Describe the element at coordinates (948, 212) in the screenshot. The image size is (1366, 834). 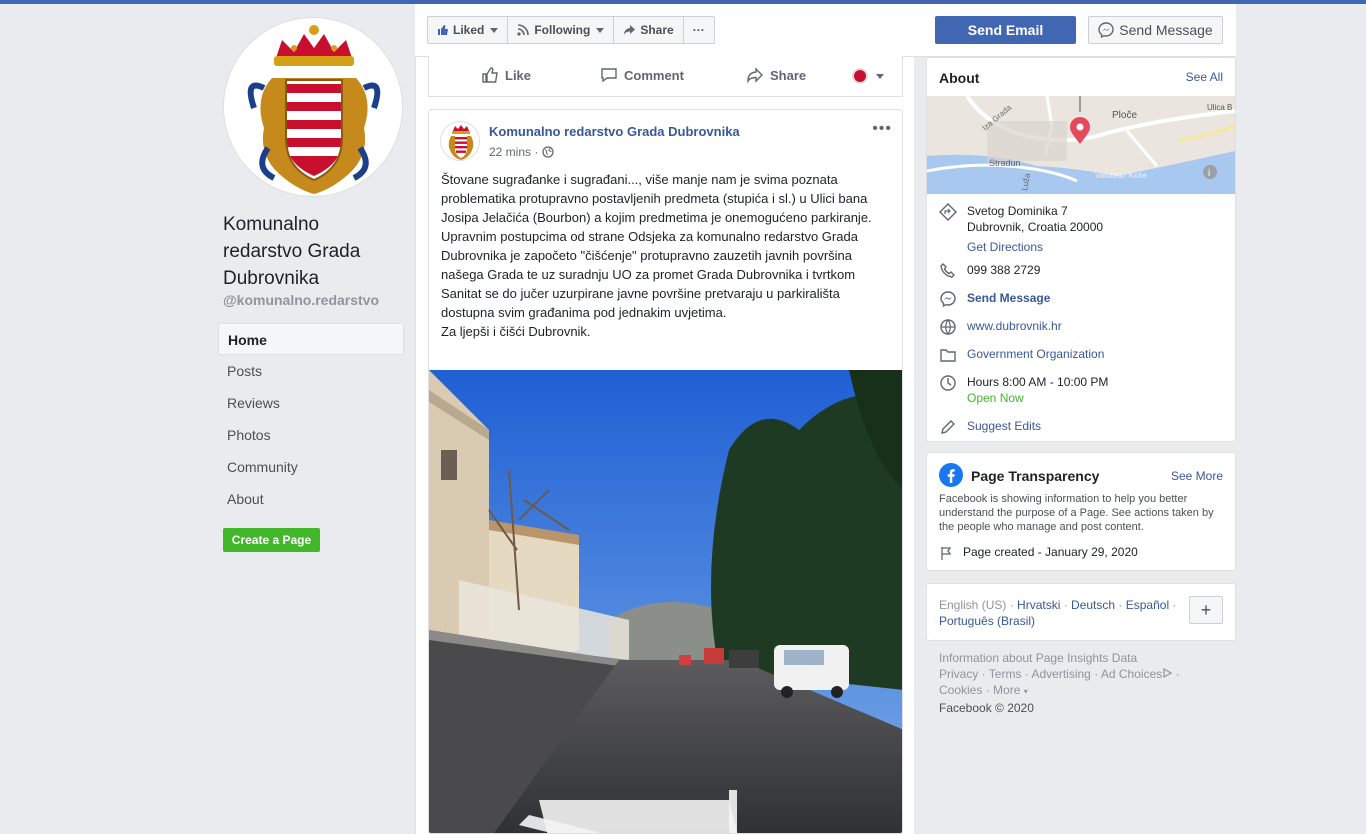
I see `directions-icon` at that location.